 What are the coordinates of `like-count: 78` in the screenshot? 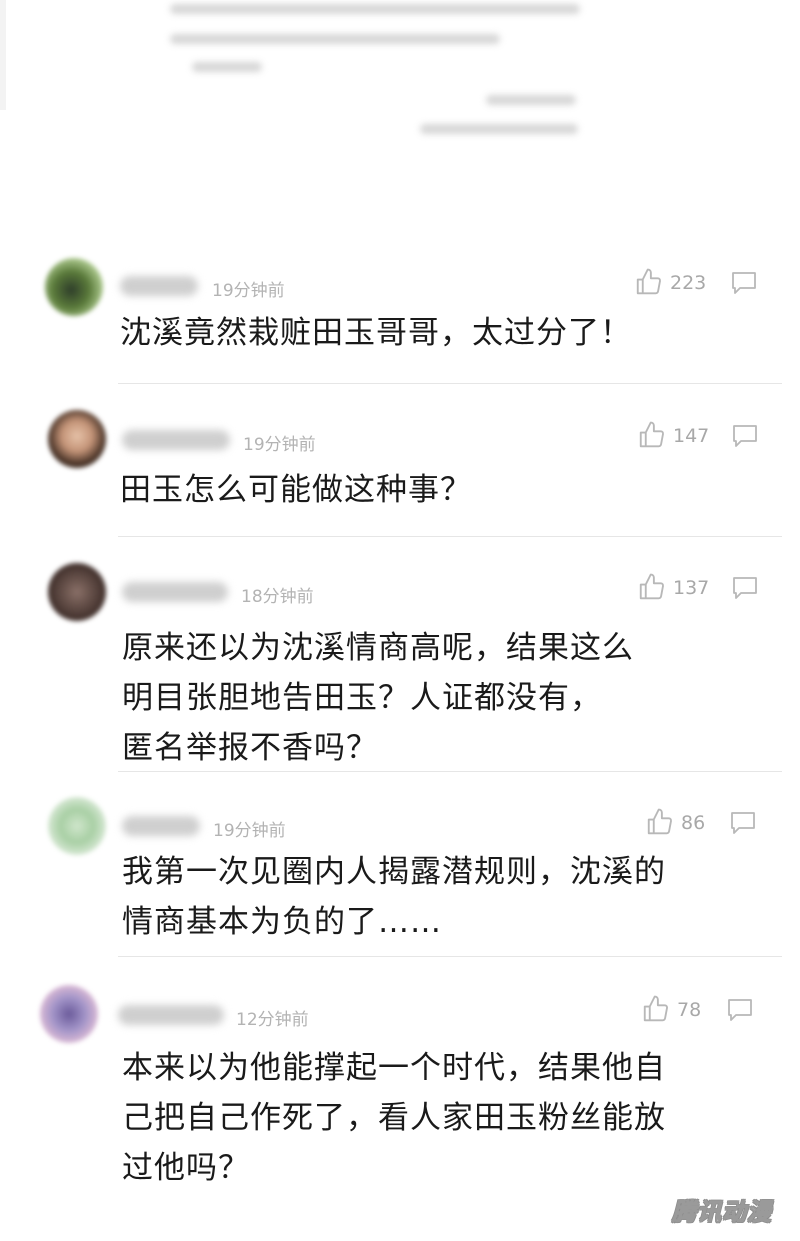 It's located at (689, 1010).